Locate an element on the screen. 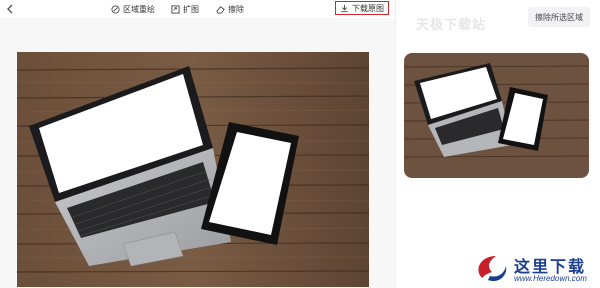 The image size is (600, 288). clear-selection-button: 擦除所选区域 is located at coordinates (559, 17).